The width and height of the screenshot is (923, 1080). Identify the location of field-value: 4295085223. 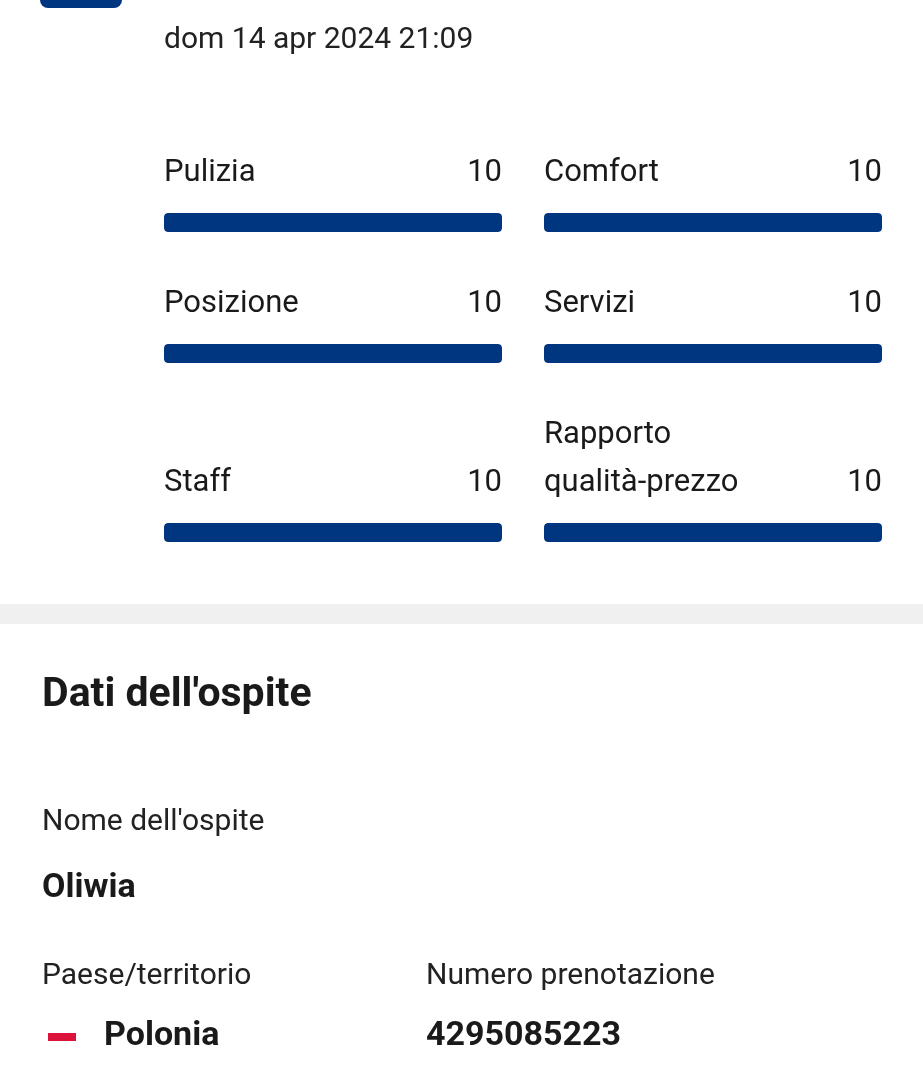
(524, 1033).